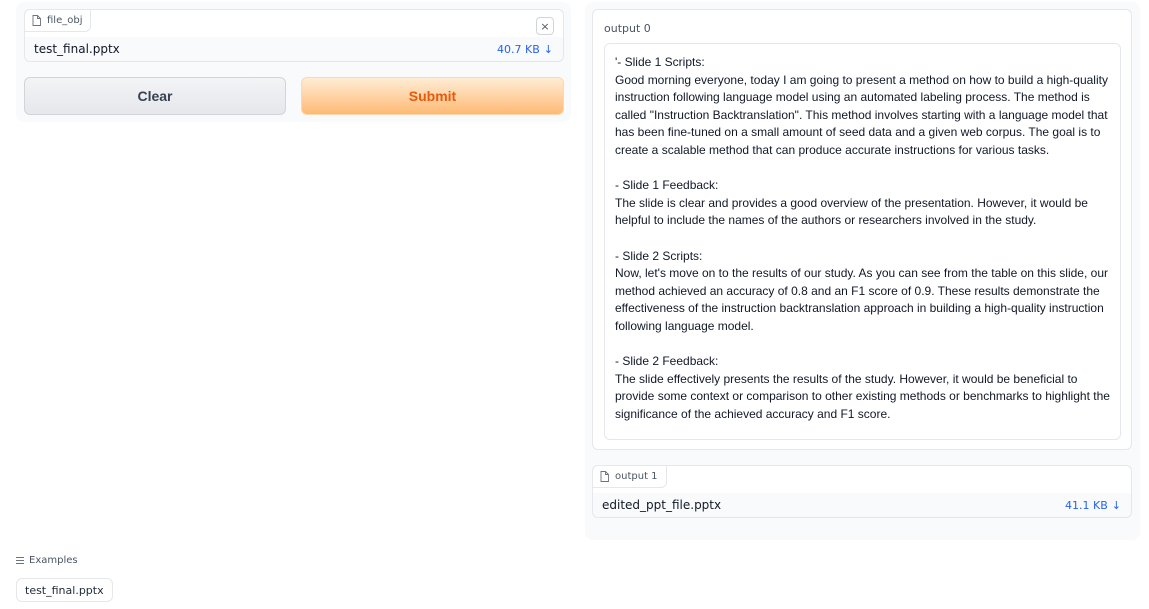 This screenshot has width=1149, height=609. Describe the element at coordinates (155, 96) in the screenshot. I see `clear-button: Clear` at that location.